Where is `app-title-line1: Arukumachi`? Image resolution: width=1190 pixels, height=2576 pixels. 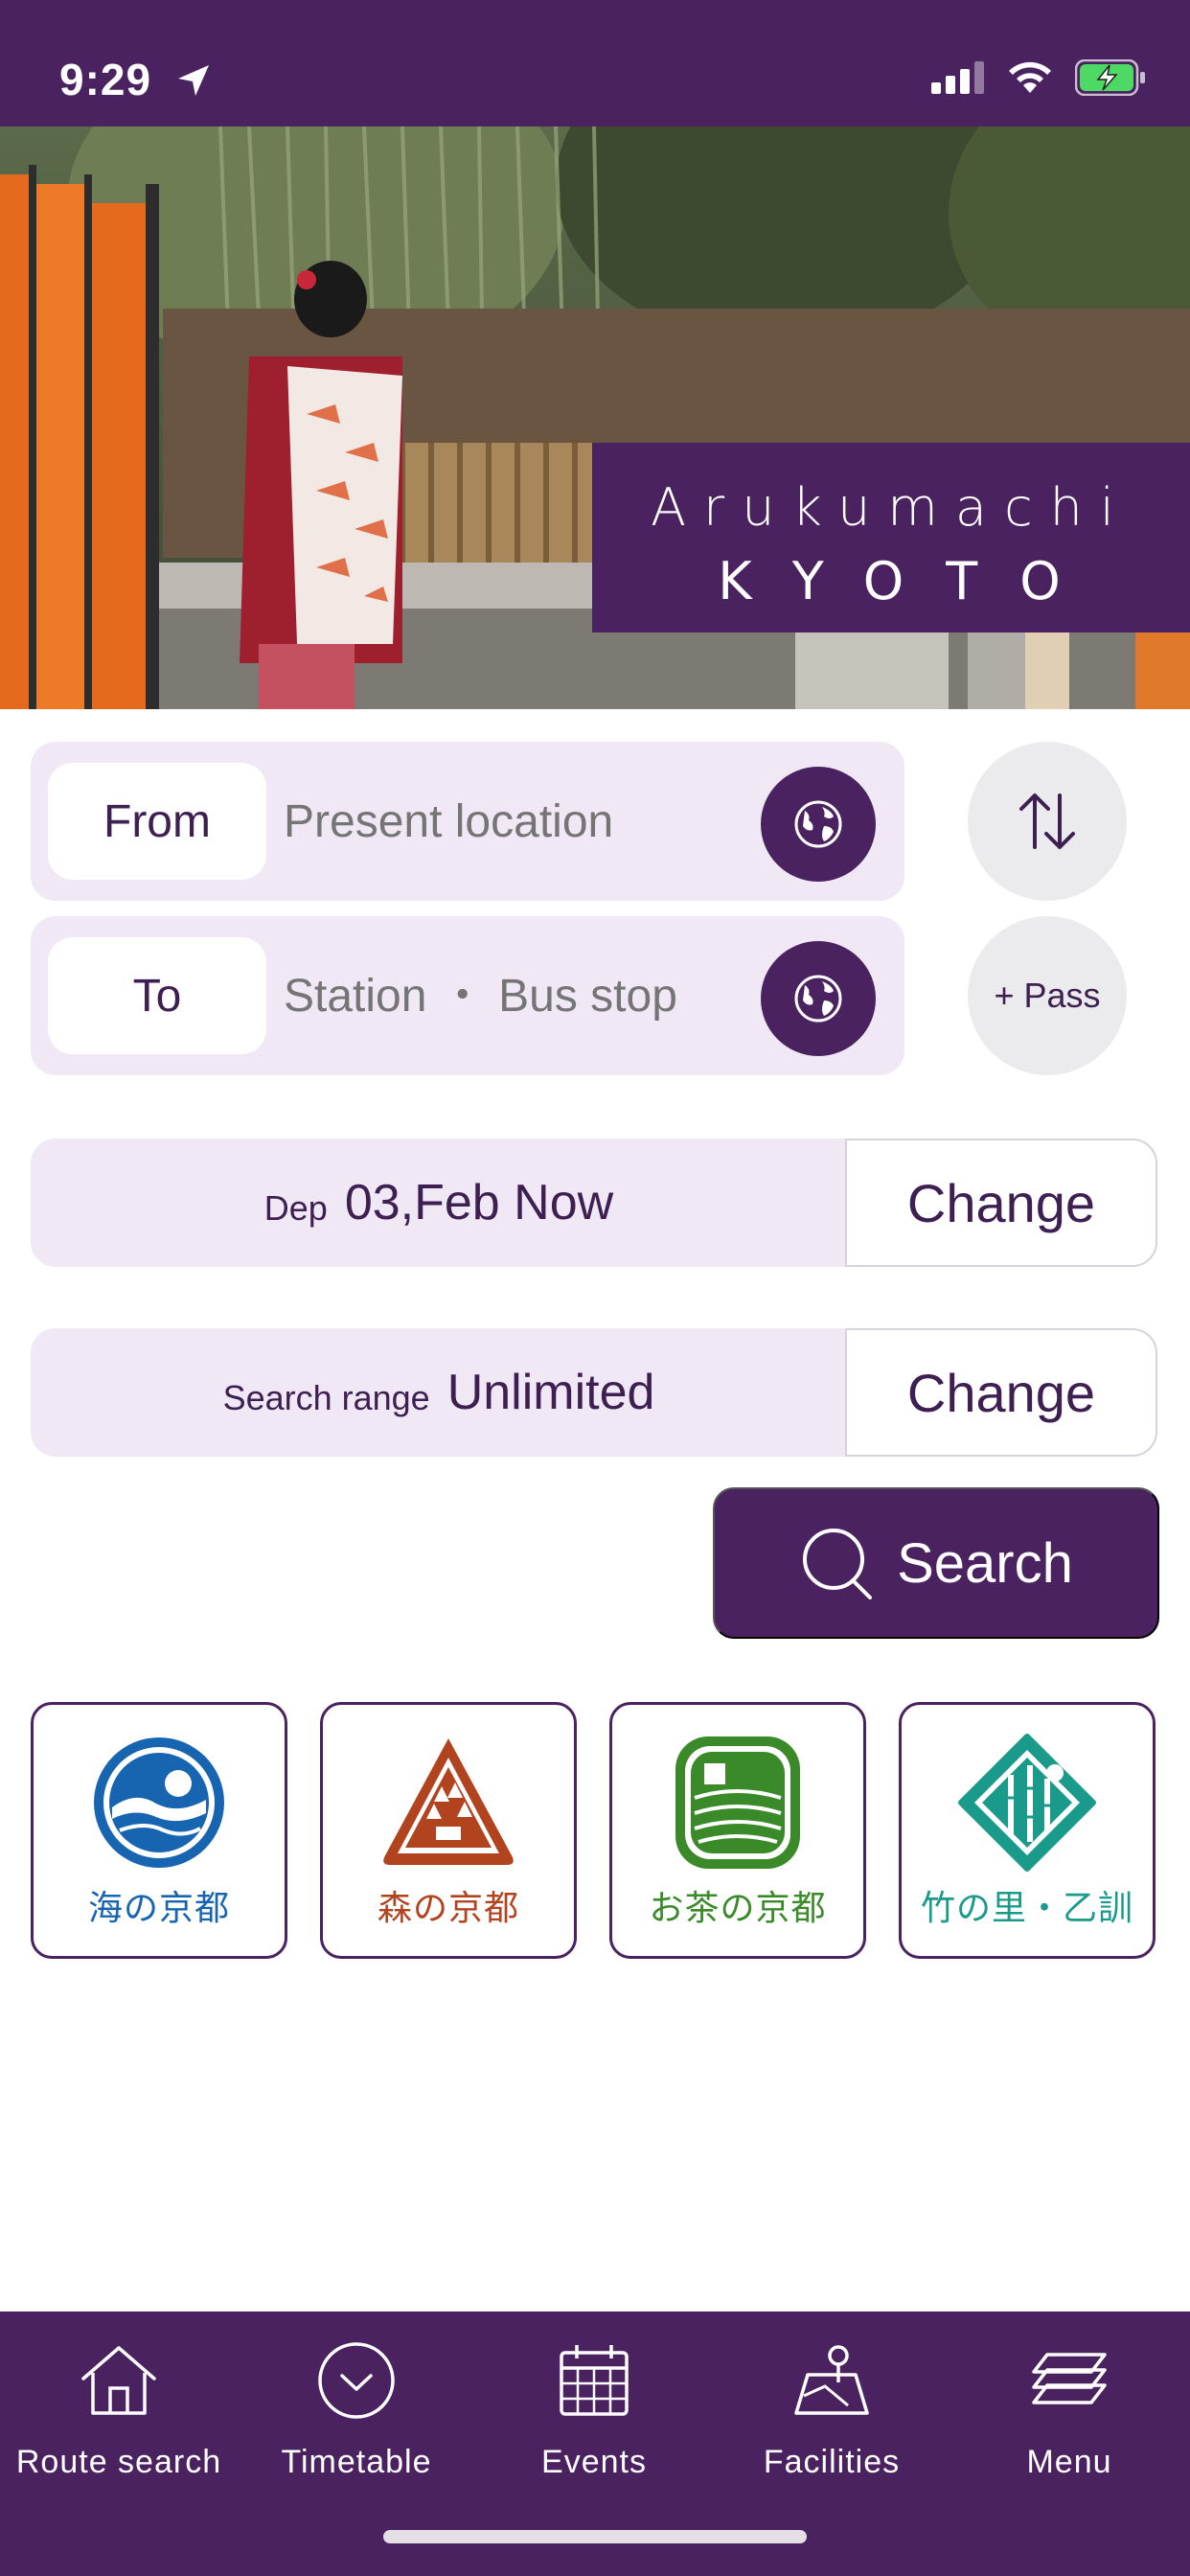 app-title-line1: Arukumachi is located at coordinates (891, 508).